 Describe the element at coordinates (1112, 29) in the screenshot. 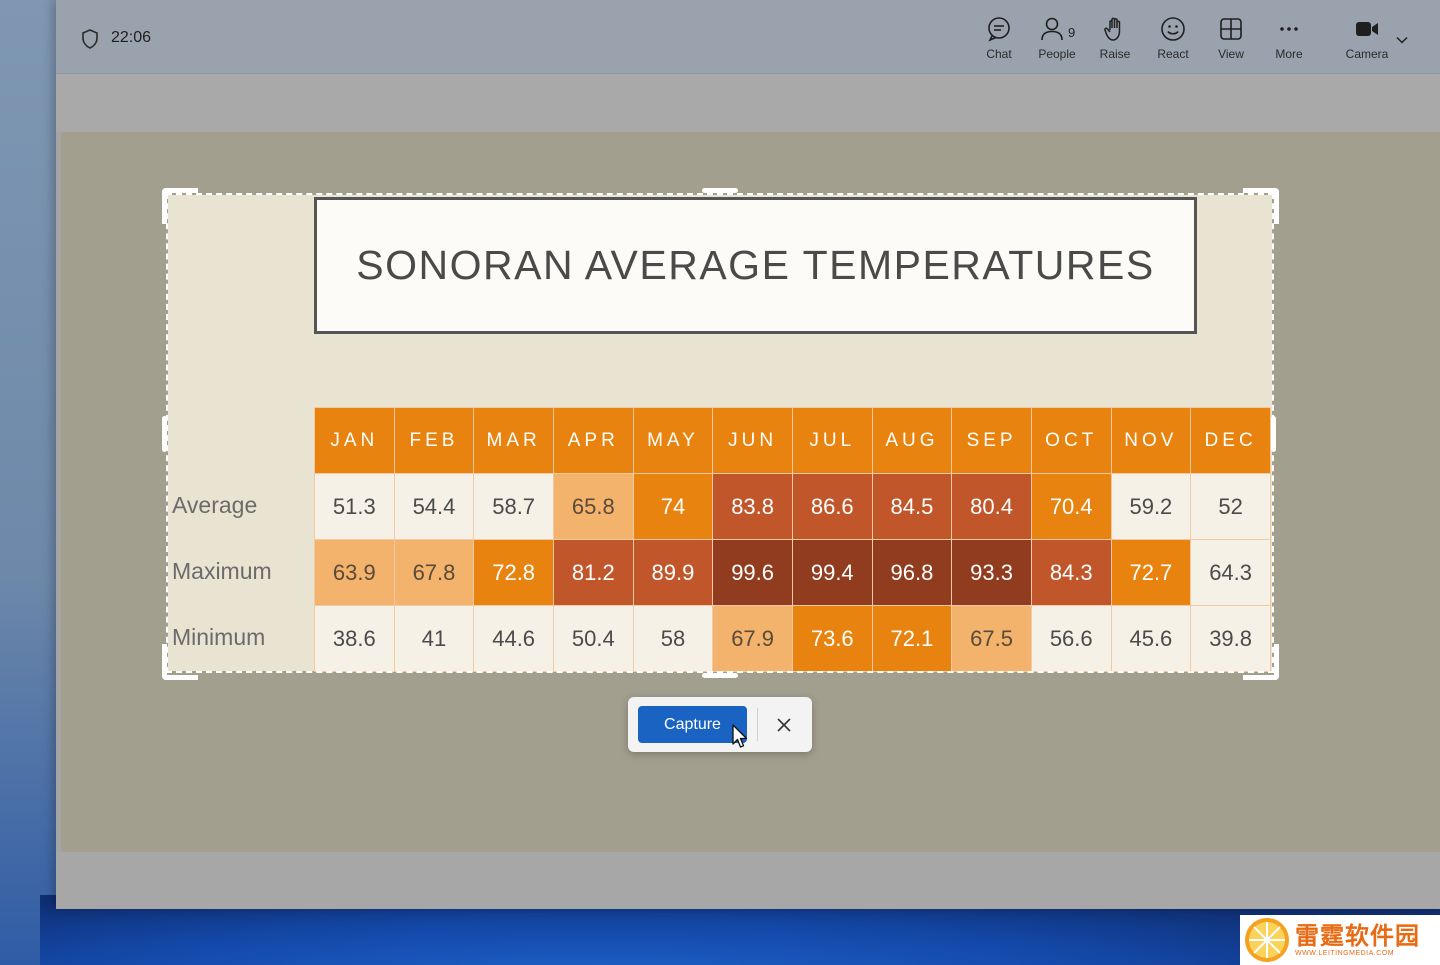

I see `raise-hand-icon` at that location.